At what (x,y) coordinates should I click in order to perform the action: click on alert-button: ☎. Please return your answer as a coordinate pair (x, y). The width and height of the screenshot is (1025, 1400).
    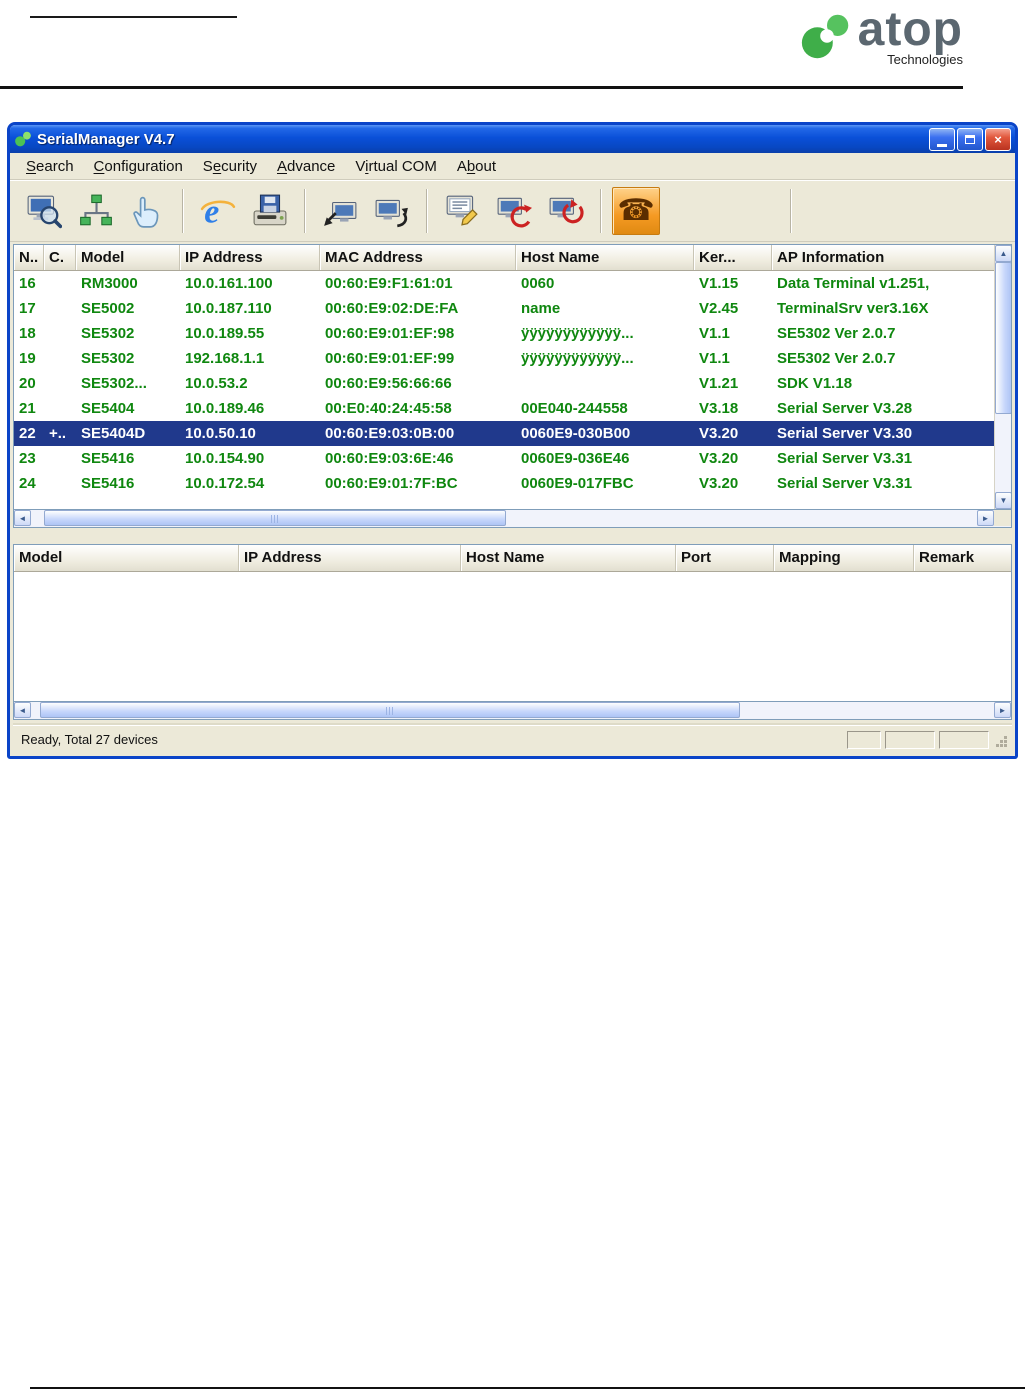
    Looking at the image, I should click on (636, 211).